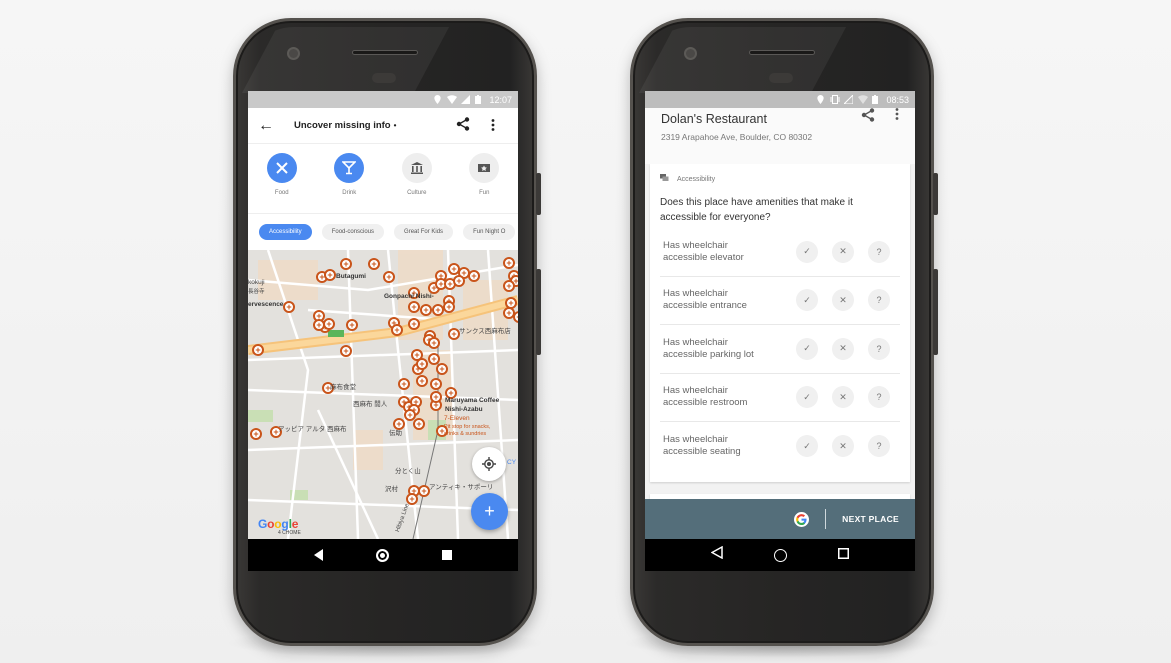 Image resolution: width=1171 pixels, height=663 pixels. Describe the element at coordinates (512, 462) in the screenshot. I see `map-label: CY` at that location.